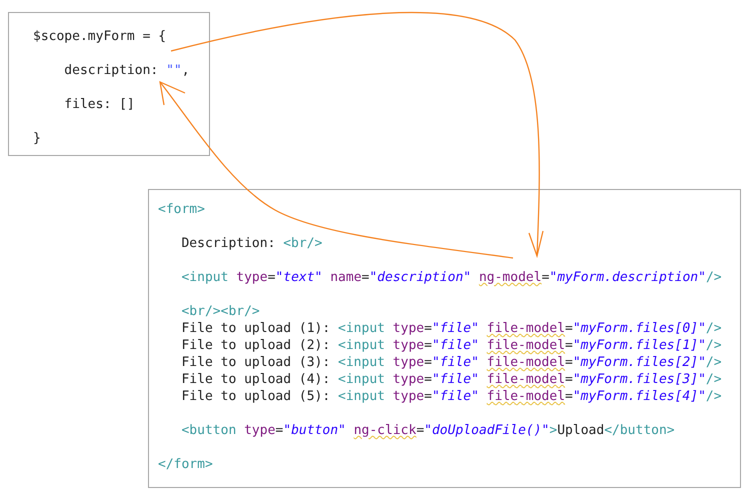  Describe the element at coordinates (126, 70) in the screenshot. I see `code-line: description: "",` at that location.